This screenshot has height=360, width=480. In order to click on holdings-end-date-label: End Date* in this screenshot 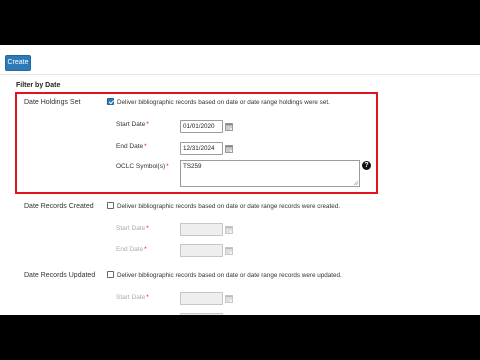, I will do `click(131, 146)`.